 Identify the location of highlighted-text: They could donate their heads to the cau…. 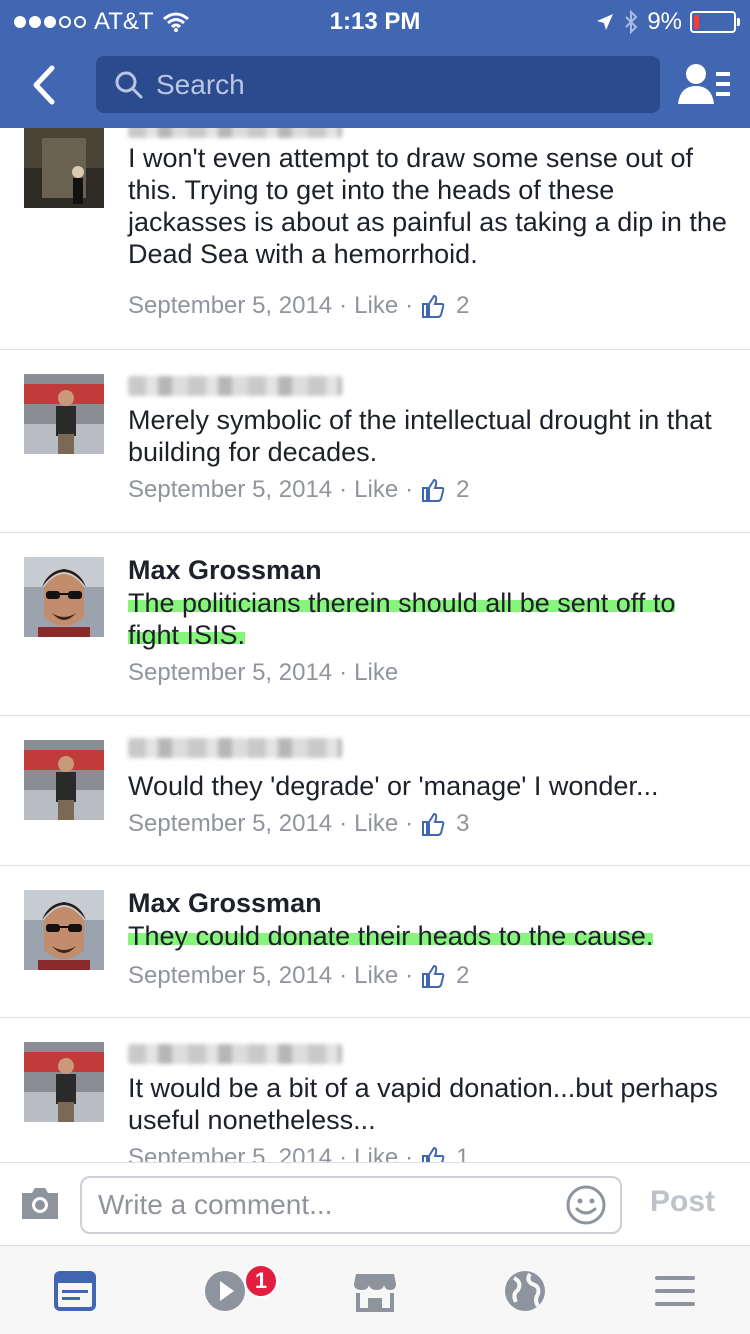
(391, 936).